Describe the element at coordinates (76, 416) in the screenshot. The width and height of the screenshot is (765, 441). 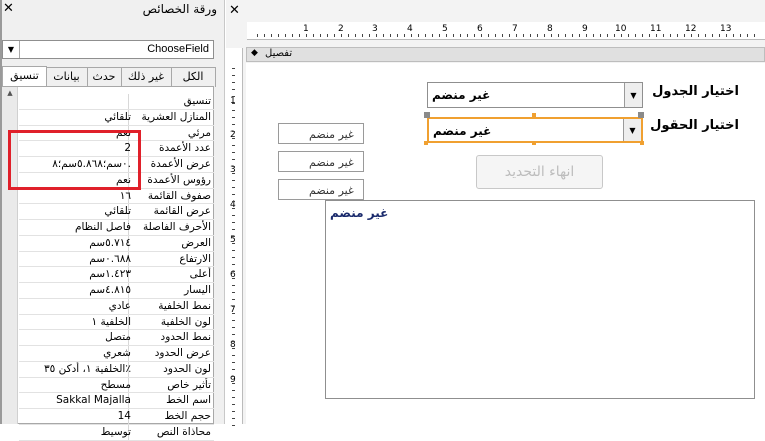
I see `property-value: 14` at that location.